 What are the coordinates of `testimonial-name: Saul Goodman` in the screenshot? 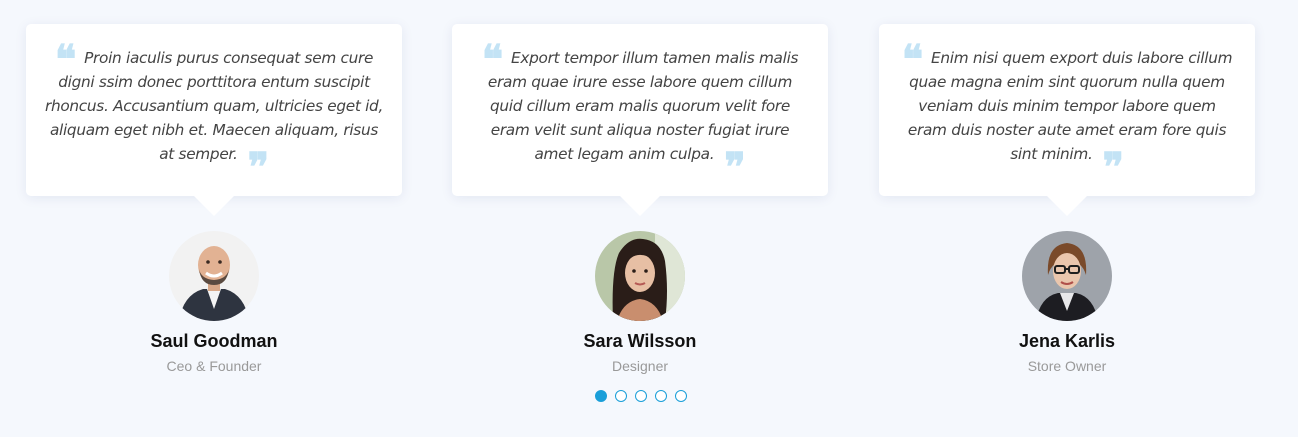 It's located at (214, 341).